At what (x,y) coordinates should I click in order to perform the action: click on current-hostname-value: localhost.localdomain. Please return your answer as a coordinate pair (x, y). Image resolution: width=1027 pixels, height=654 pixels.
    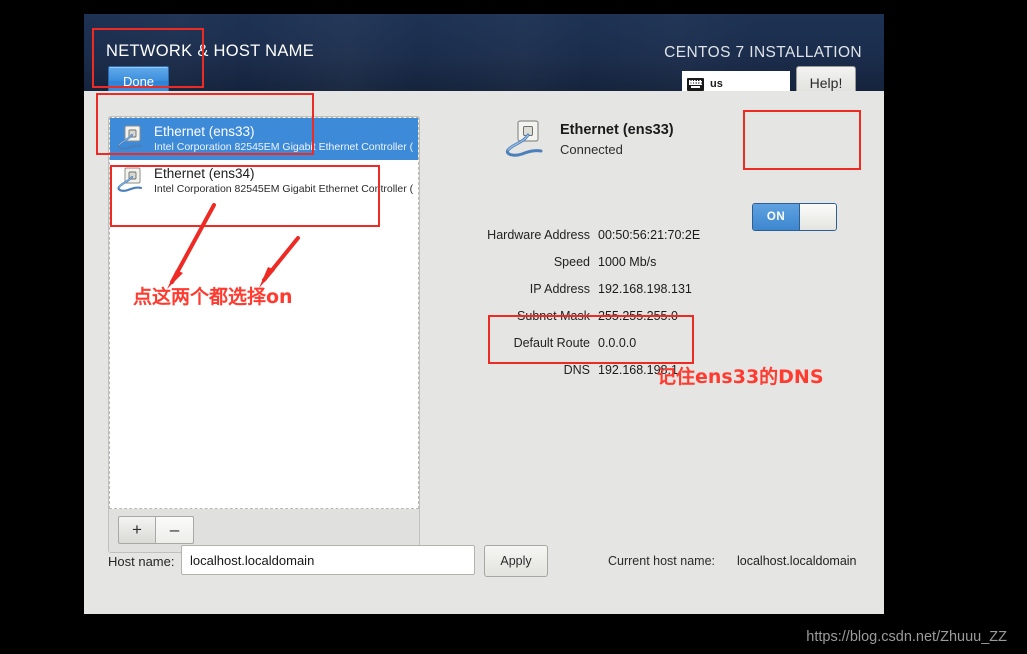
    Looking at the image, I should click on (797, 561).